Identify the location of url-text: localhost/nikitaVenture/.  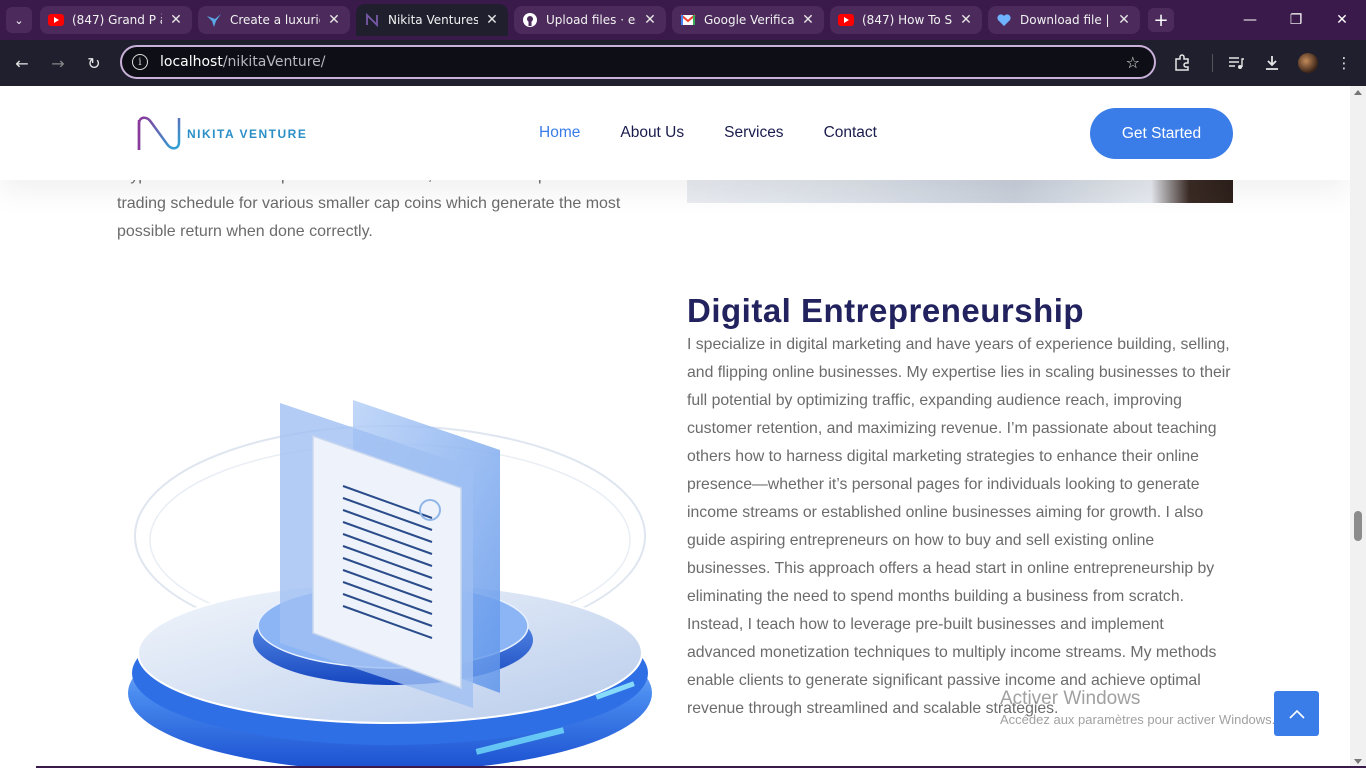
(243, 62).